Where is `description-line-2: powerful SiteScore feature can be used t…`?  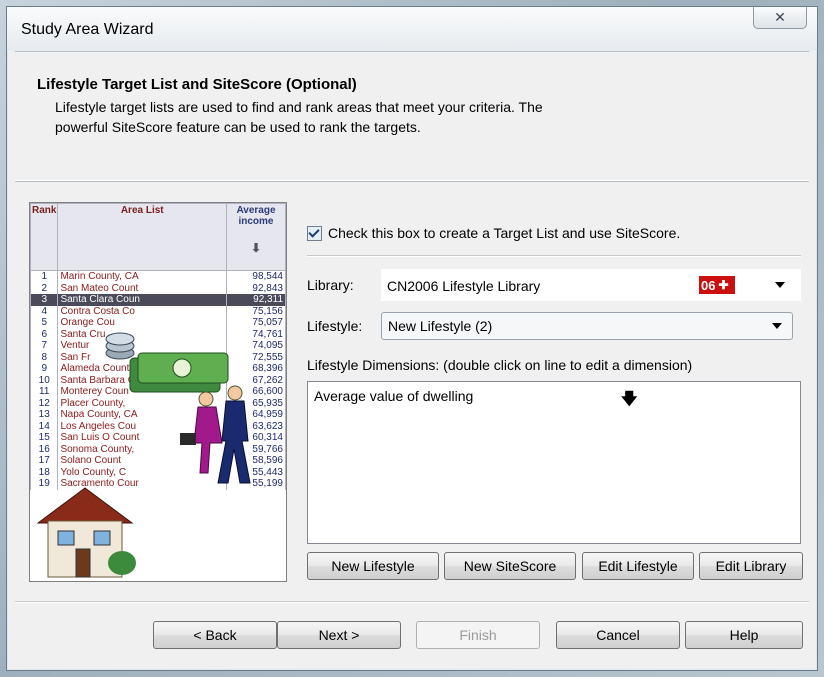 description-line-2: powerful SiteScore feature can be used t… is located at coordinates (238, 127).